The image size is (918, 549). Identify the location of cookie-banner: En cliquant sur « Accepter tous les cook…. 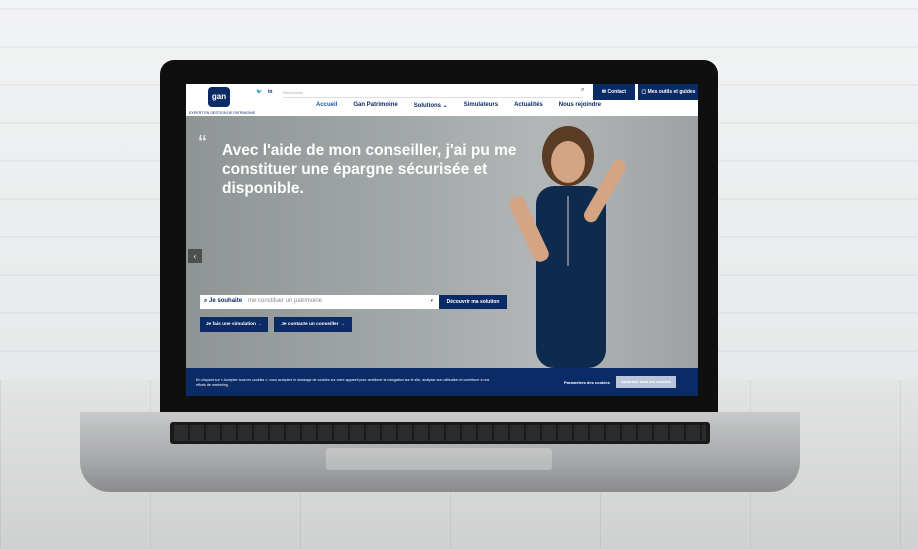
(442, 382).